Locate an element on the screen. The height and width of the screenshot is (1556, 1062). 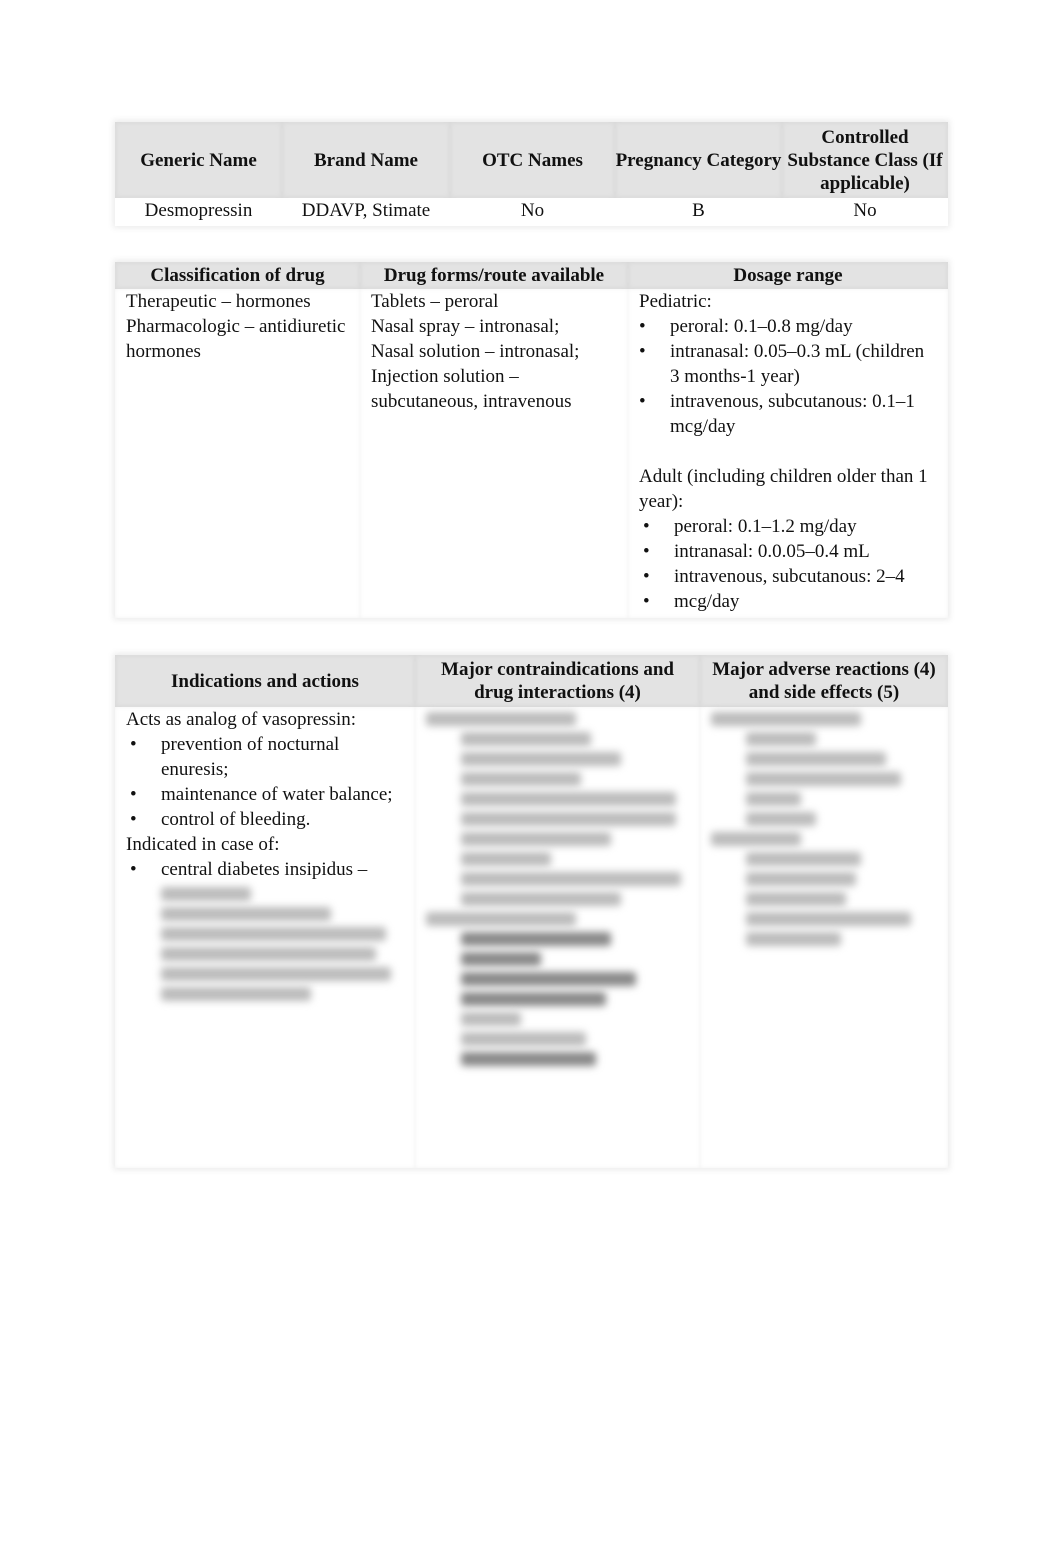
adverse-reactions-cell is located at coordinates (824, 937).